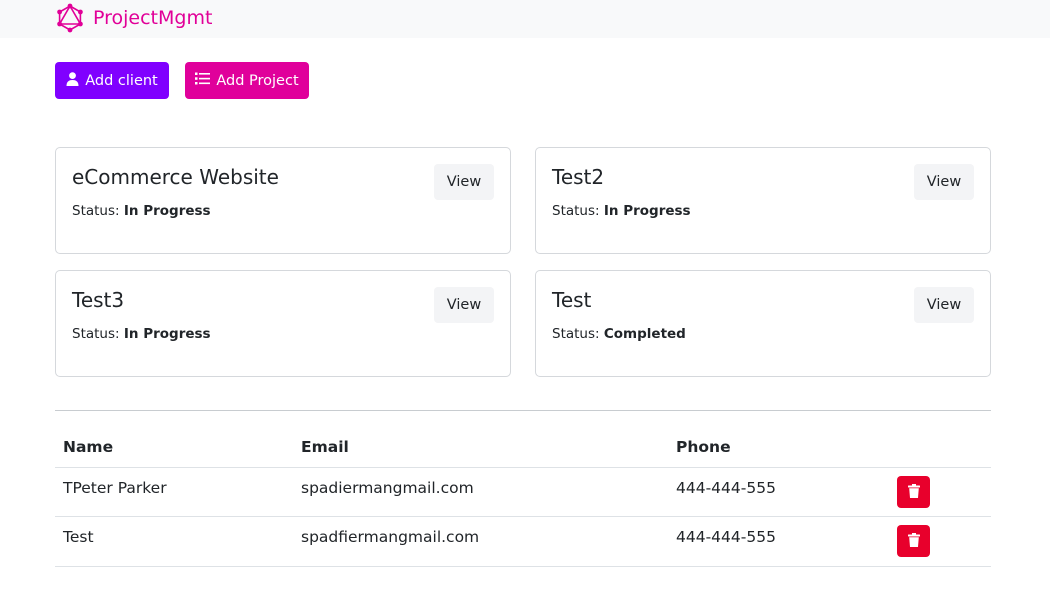 This screenshot has height=612, width=1050. What do you see at coordinates (387, 488) in the screenshot?
I see `client-email: spadiermangmail.com` at bounding box center [387, 488].